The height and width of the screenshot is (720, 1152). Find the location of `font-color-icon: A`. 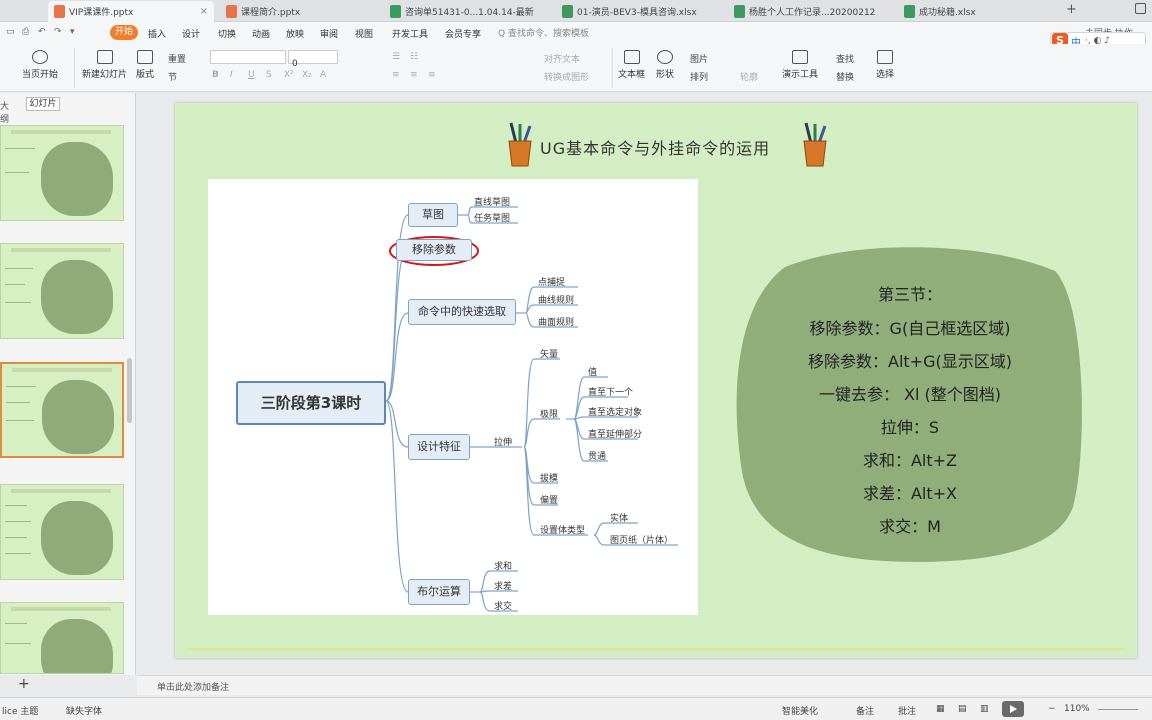

font-color-icon: A is located at coordinates (323, 75).